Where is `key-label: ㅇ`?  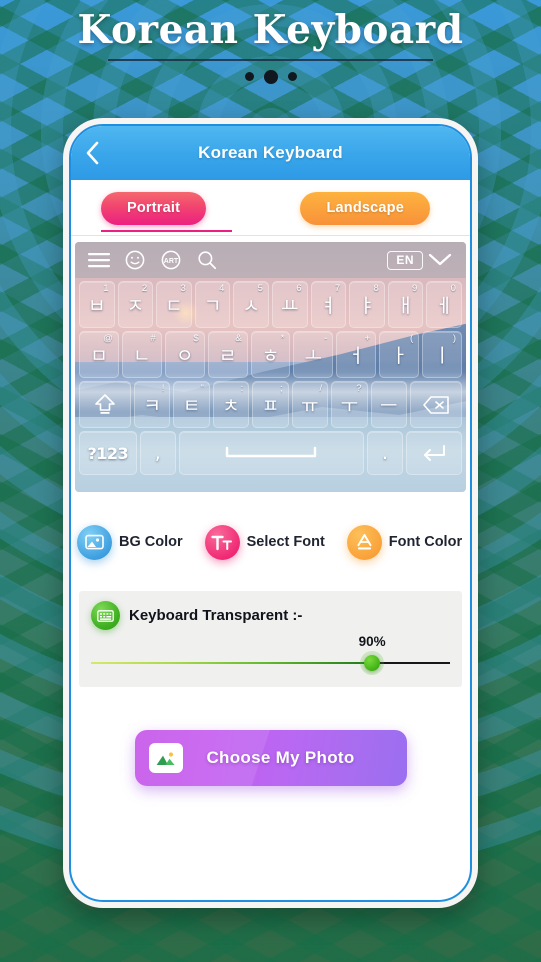 key-label: ㅇ is located at coordinates (184, 356).